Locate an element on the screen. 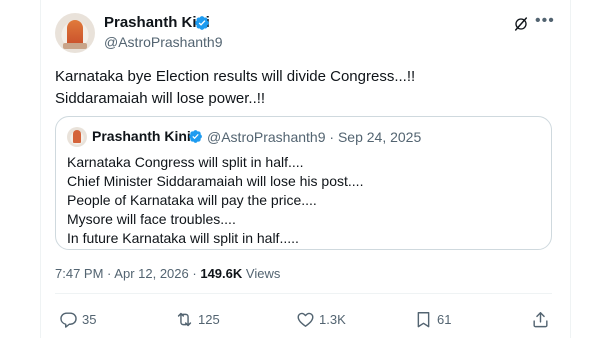 The height and width of the screenshot is (338, 600). like-count: 1.3K is located at coordinates (332, 319).